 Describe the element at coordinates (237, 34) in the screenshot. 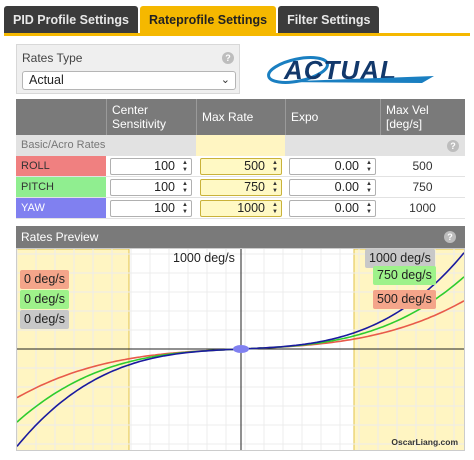

I see `tab-underline` at that location.